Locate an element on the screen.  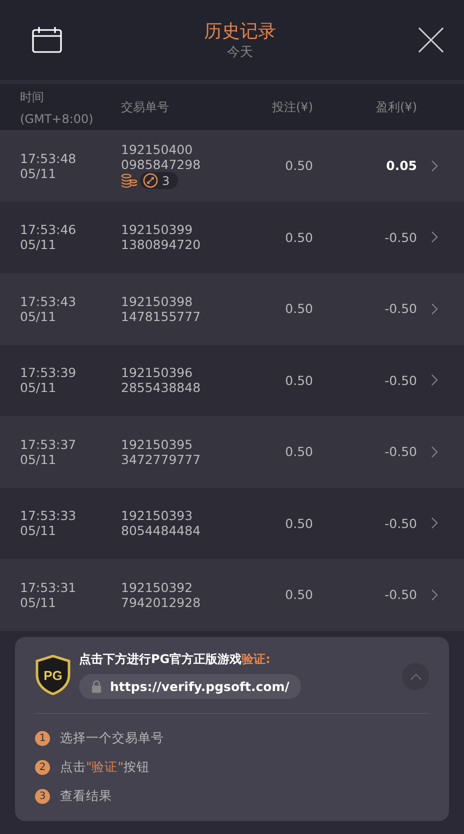
coins-icon is located at coordinates (129, 180).